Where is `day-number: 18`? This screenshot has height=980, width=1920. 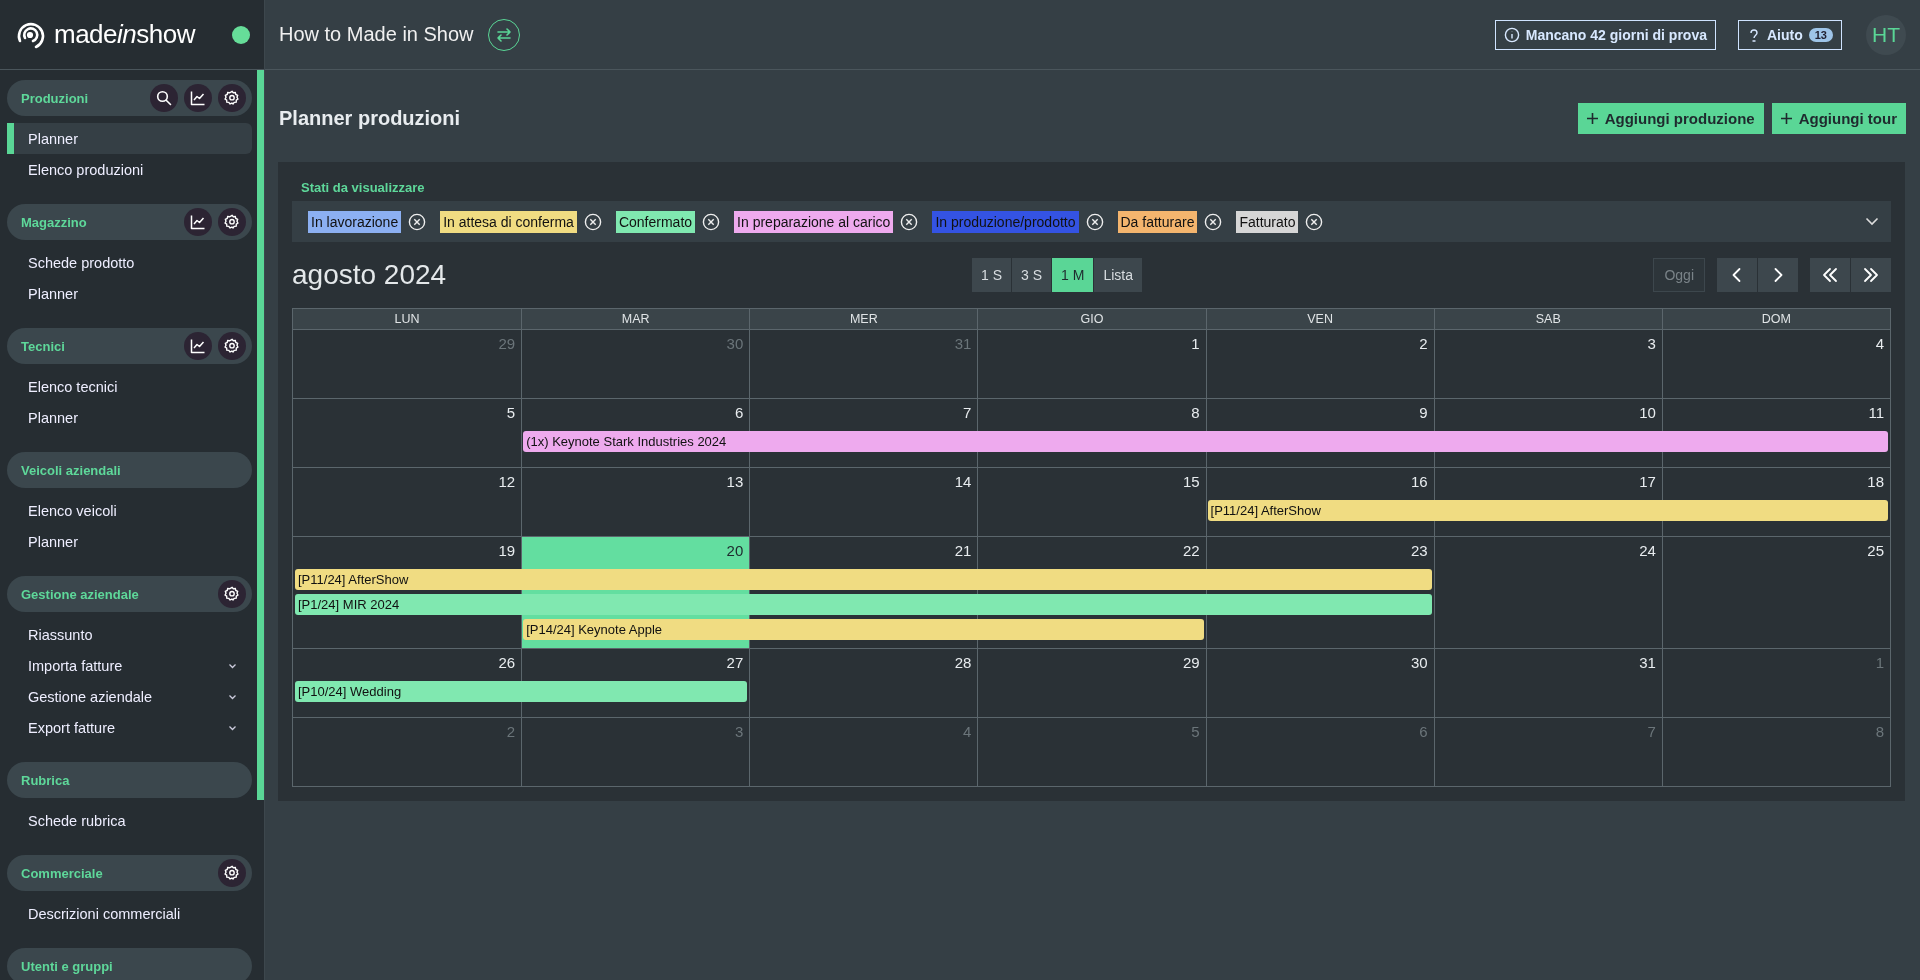 day-number: 18 is located at coordinates (1875, 482).